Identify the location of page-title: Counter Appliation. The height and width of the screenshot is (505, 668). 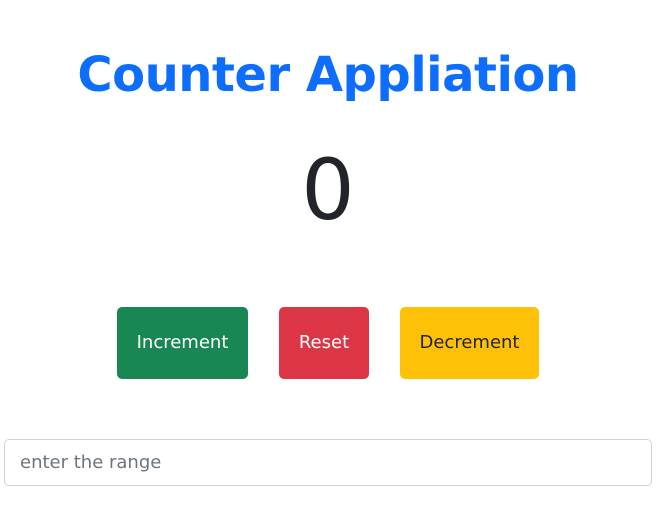
(328, 75).